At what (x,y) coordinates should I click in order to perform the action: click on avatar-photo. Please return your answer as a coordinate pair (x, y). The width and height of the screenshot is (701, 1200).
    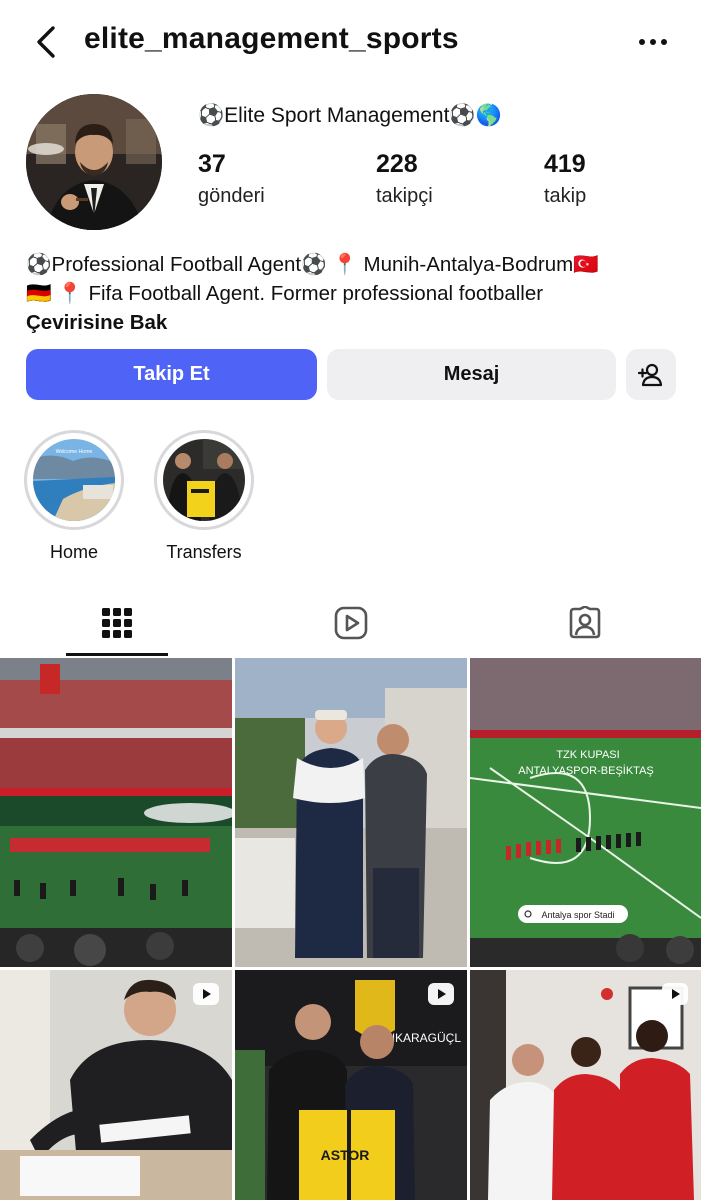
    Looking at the image, I should click on (94, 162).